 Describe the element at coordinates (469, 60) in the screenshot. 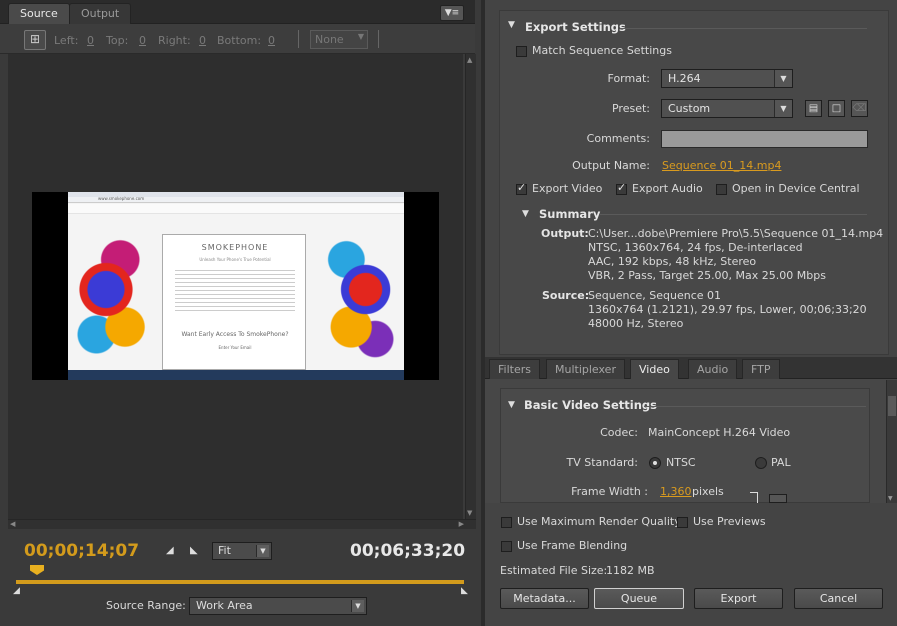

I see `scroll-up-icon: ▲` at that location.